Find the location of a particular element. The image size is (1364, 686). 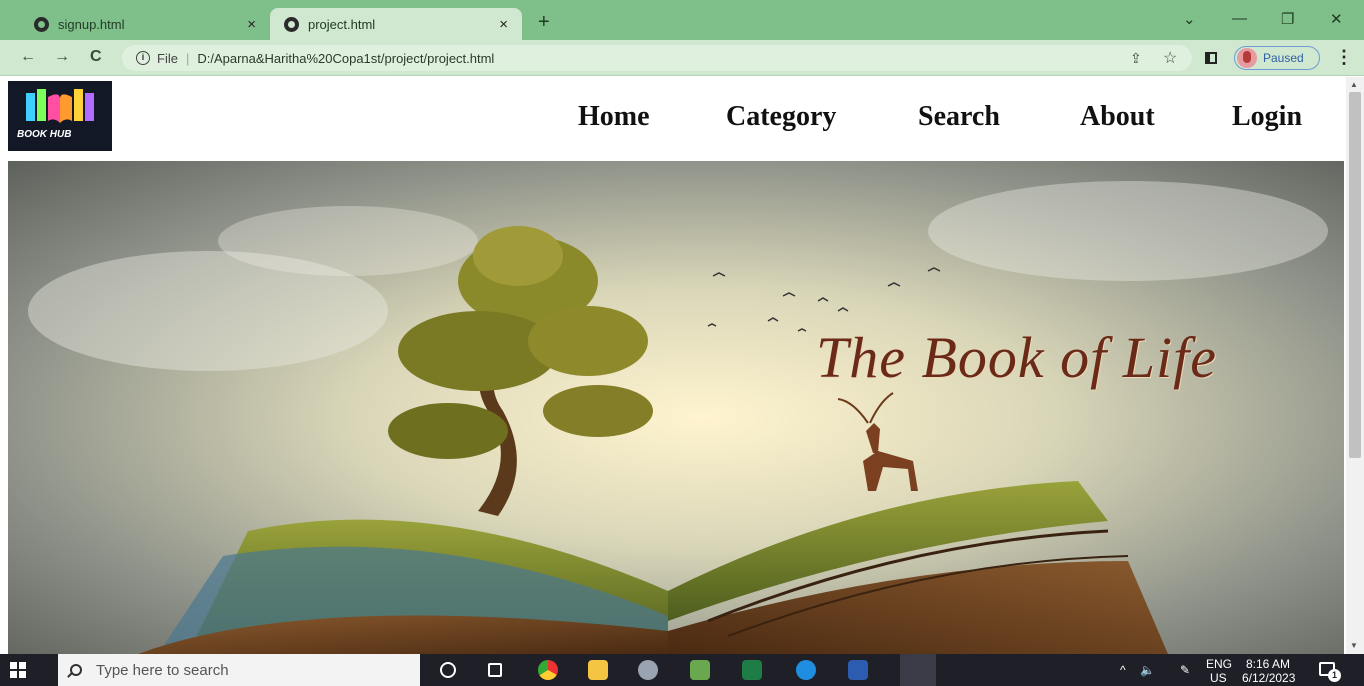

windows-start-button is located at coordinates (18, 670).